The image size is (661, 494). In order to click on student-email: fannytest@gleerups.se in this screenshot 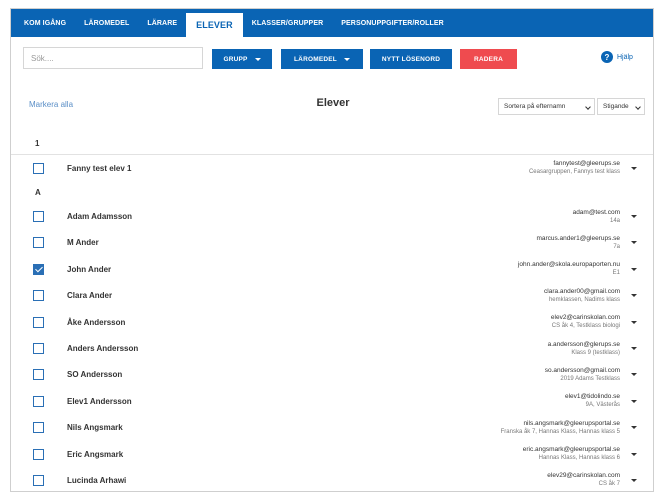, I will do `click(586, 164)`.